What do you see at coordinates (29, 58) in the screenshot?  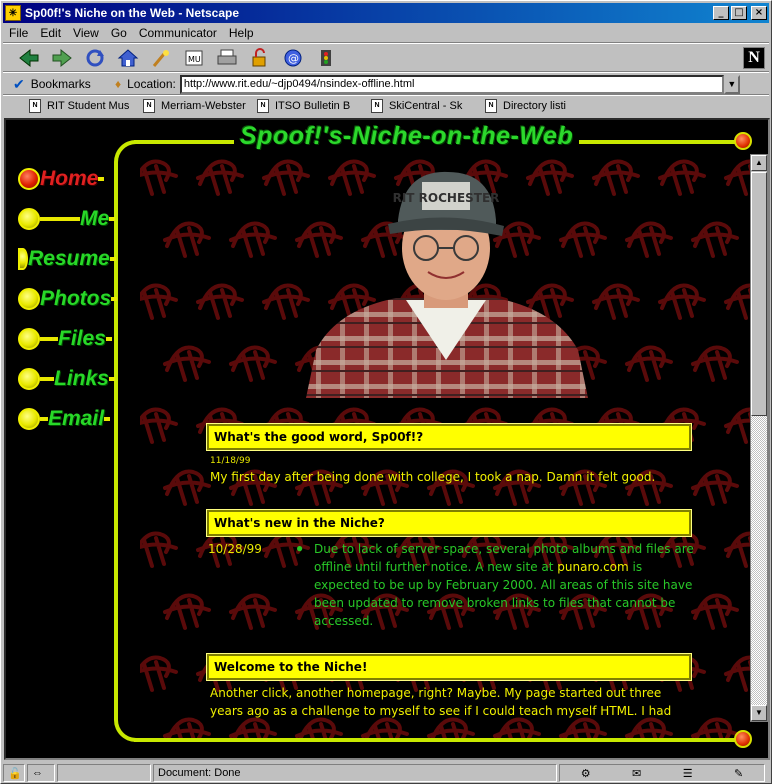 I see `back-icon` at bounding box center [29, 58].